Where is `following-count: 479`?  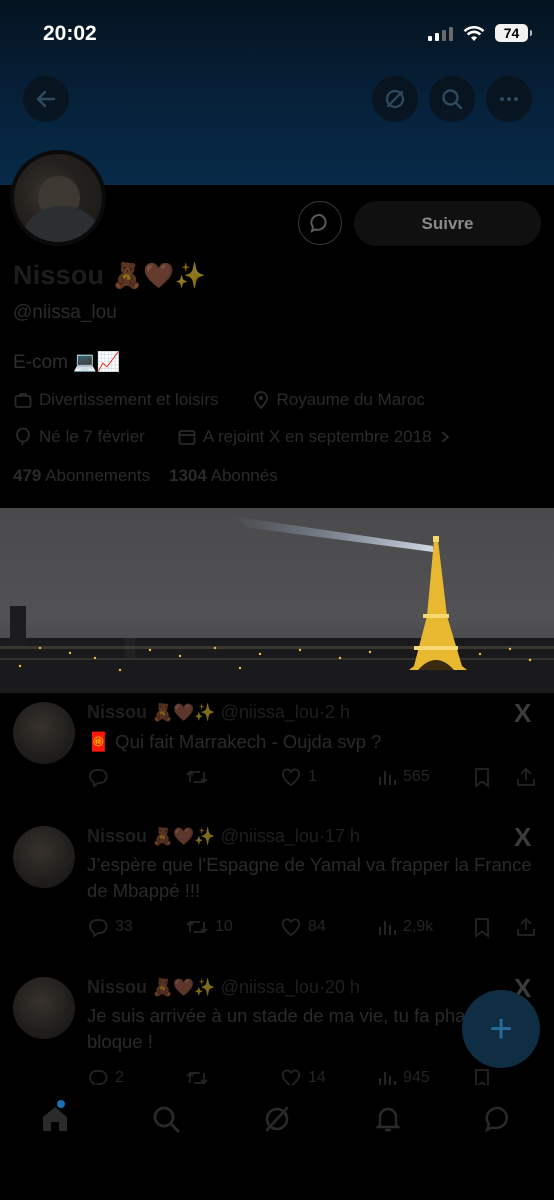
following-count: 479 is located at coordinates (27, 475).